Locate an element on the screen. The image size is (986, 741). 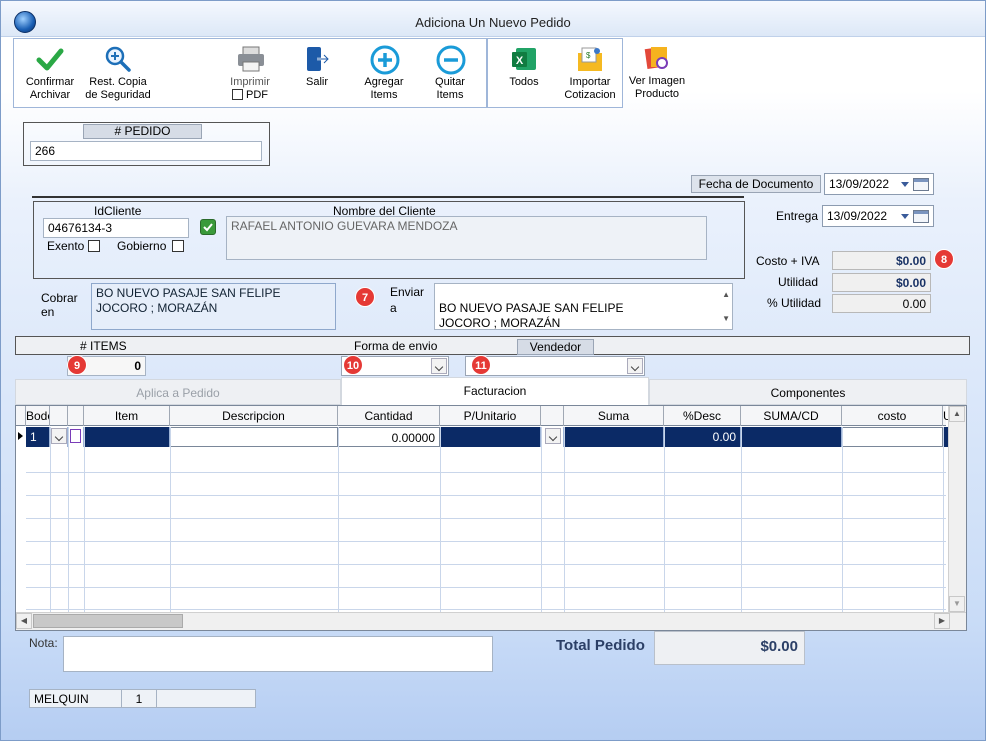
quitar-label: Quitar Items is located at coordinates (450, 88).